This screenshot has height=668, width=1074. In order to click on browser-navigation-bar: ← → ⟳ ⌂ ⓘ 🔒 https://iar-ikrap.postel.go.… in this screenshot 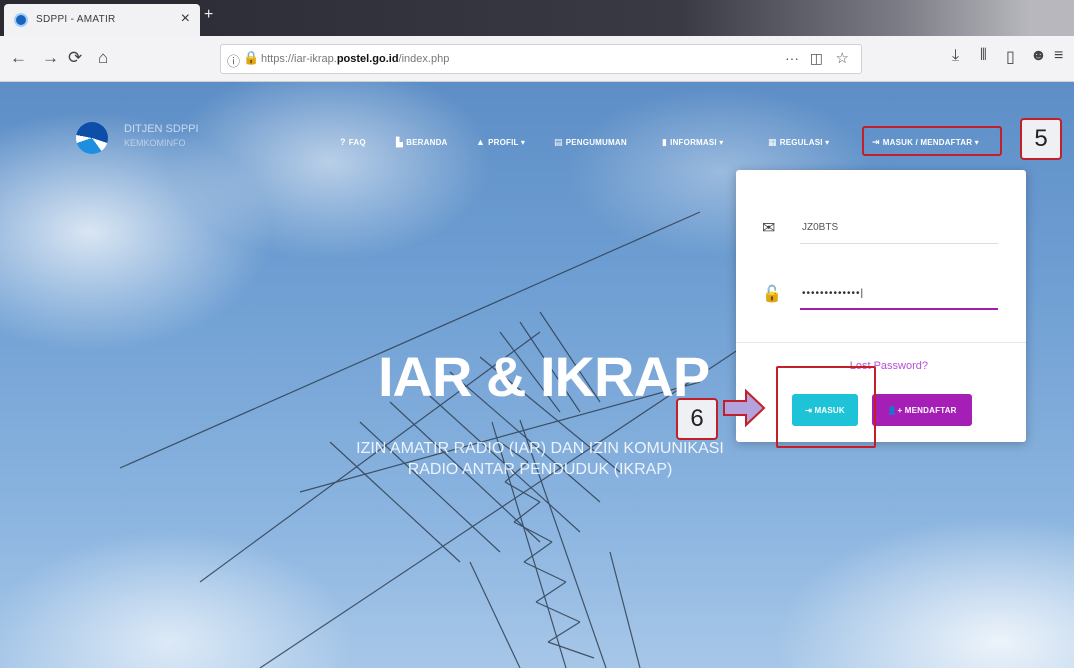, I will do `click(537, 59)`.